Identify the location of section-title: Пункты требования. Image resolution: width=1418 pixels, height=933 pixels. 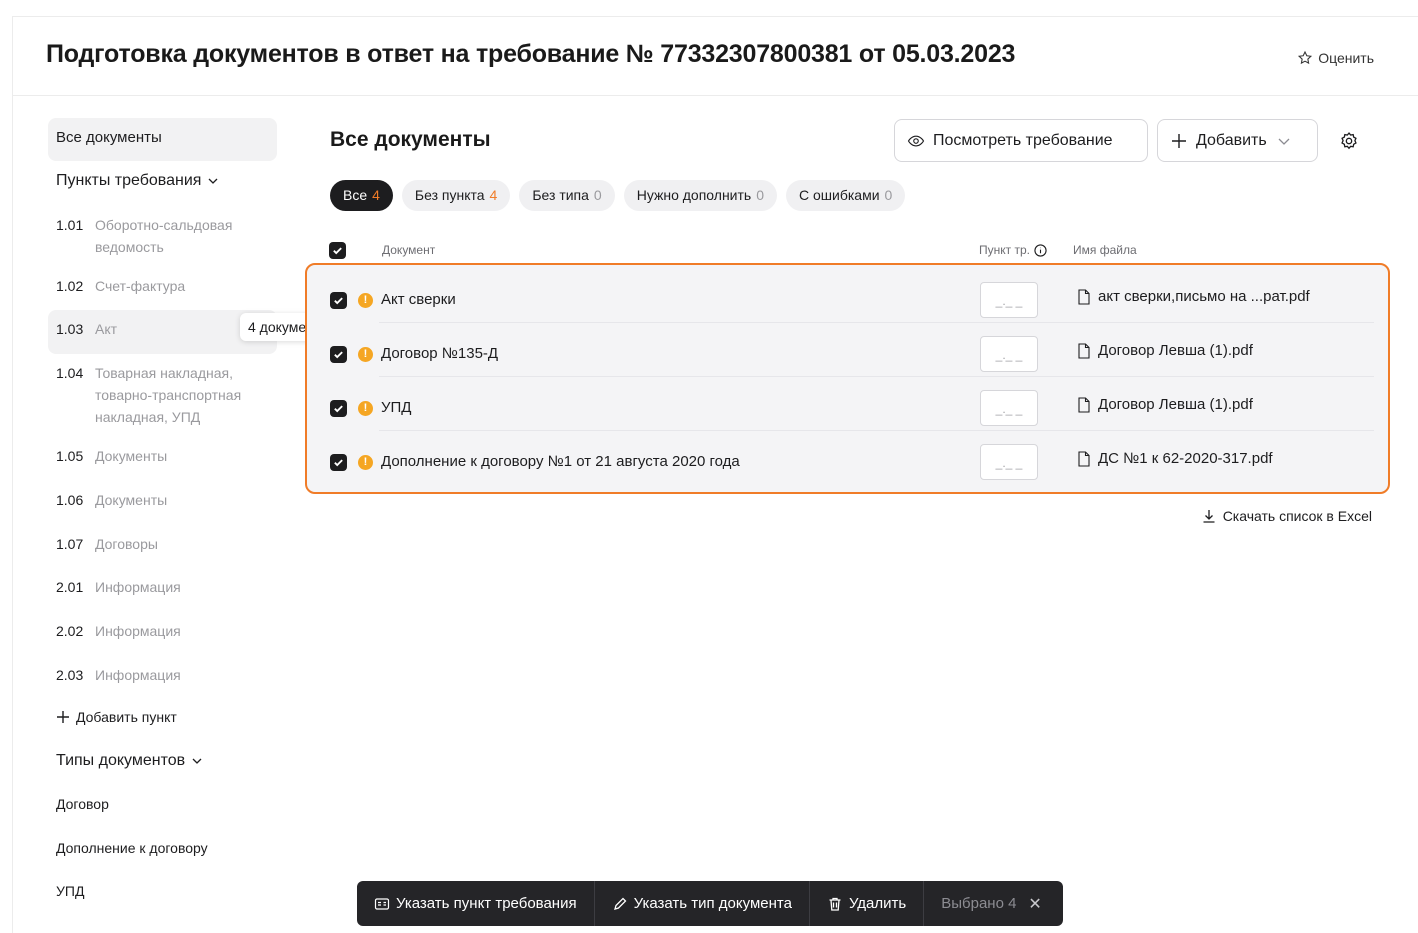
(129, 180).